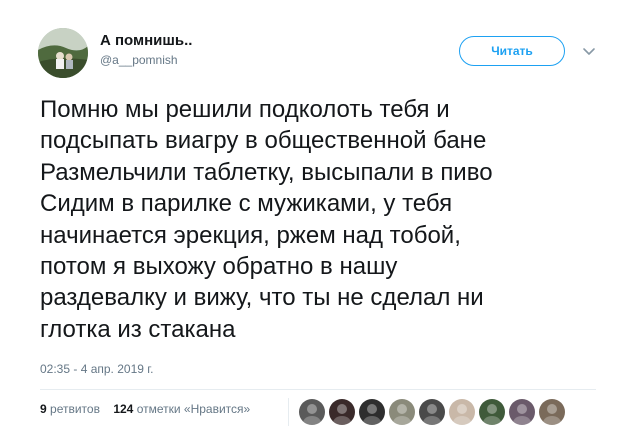  Describe the element at coordinates (250, 235) in the screenshot. I see `tweet-text-line: начинается эрекция, ржем над тобой,` at that location.